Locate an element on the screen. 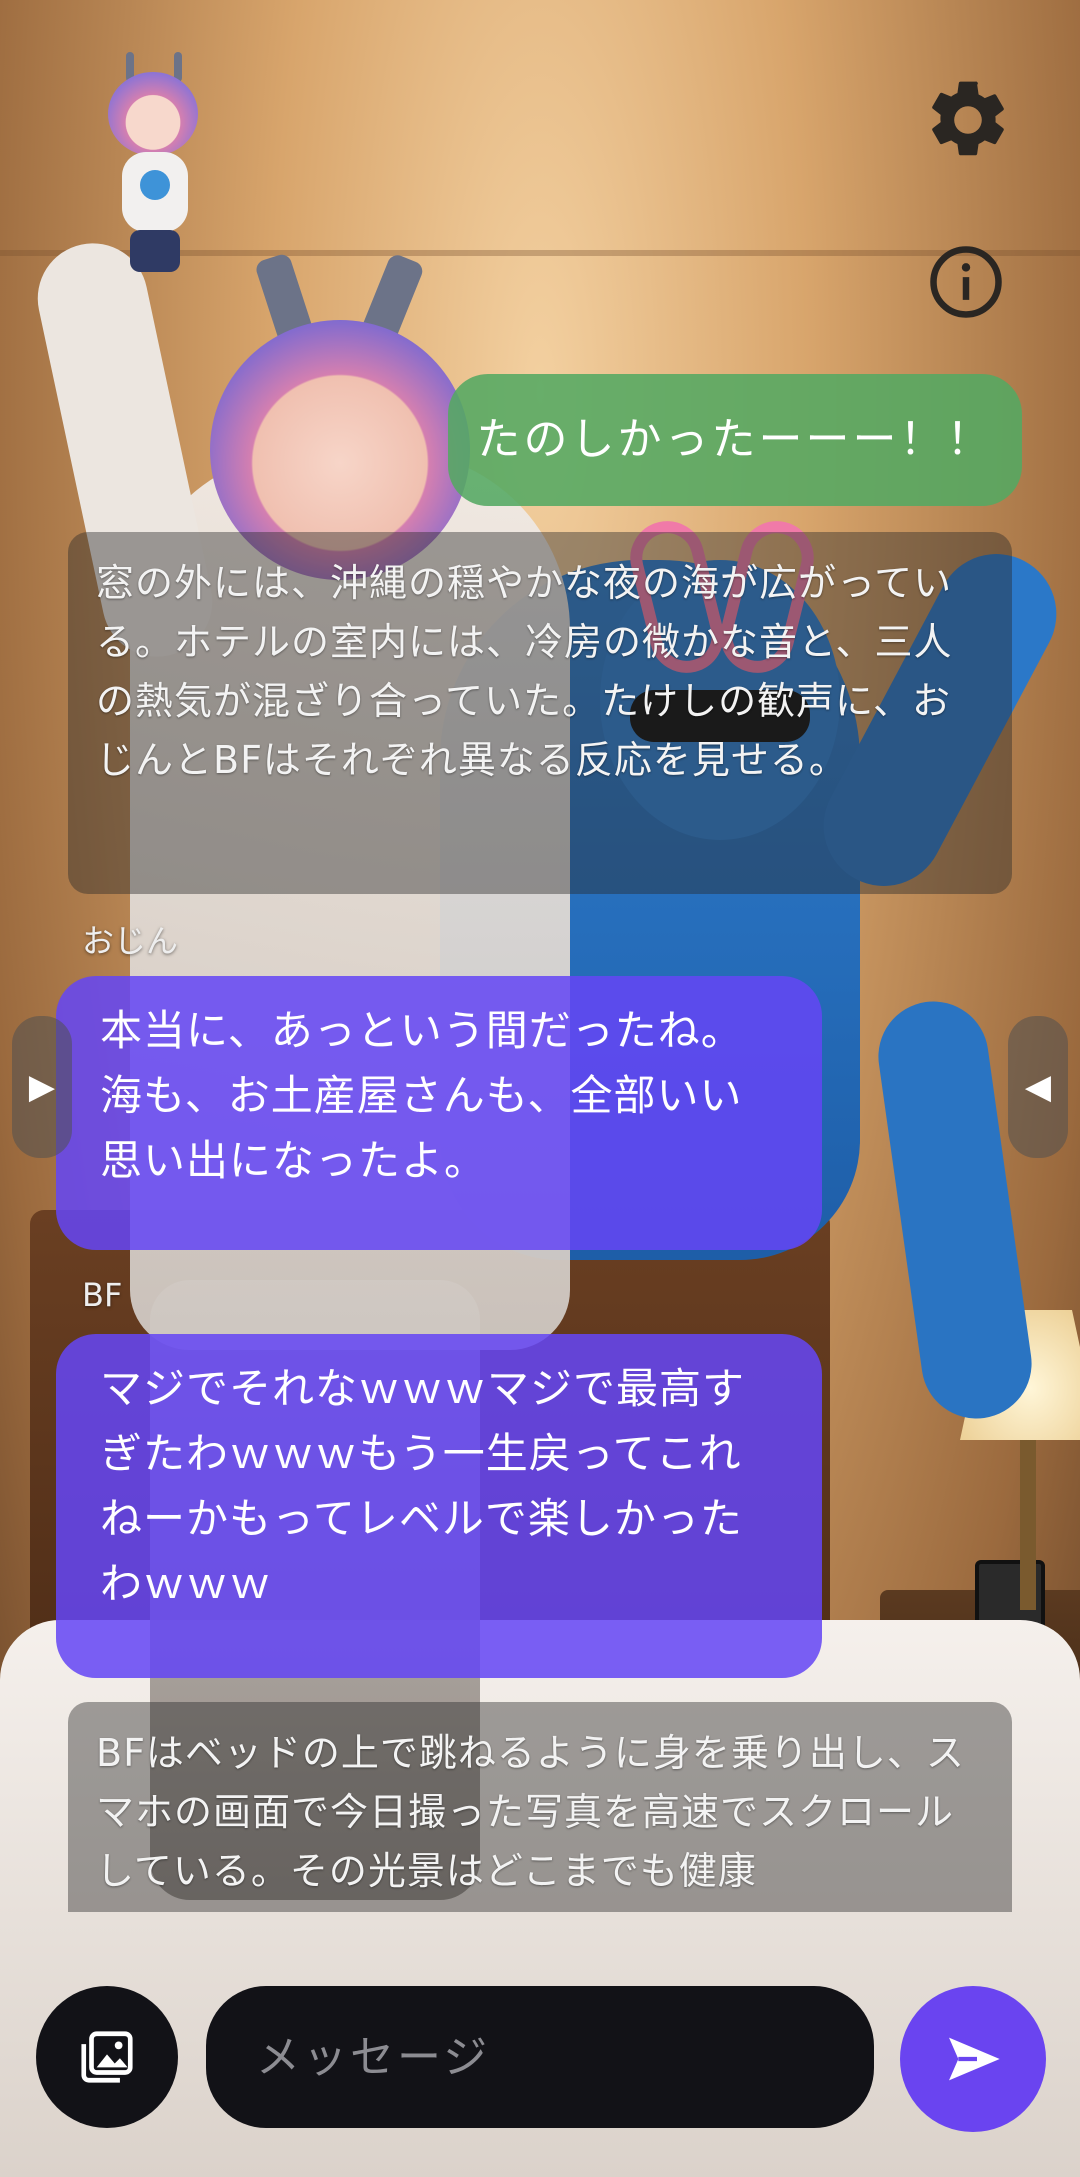 The image size is (1080, 2177). settings-button is located at coordinates (968, 120).